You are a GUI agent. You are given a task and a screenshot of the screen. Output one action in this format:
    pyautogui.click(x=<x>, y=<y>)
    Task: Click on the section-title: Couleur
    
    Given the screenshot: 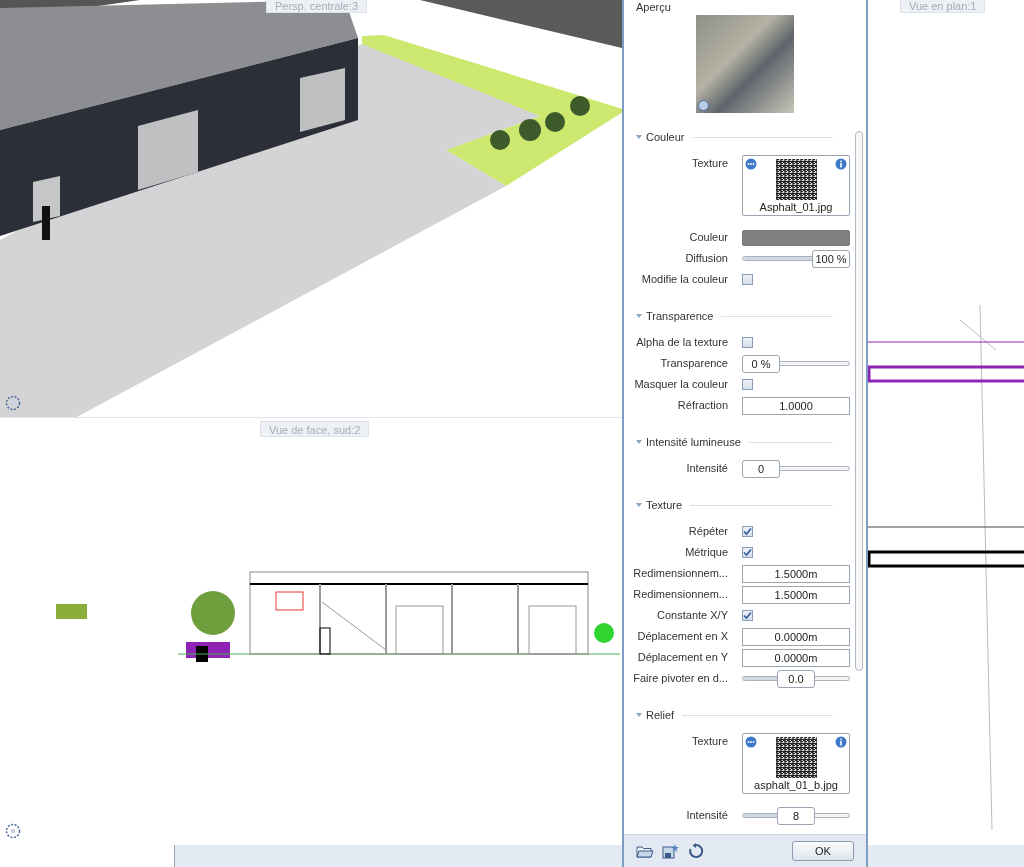 What is the action you would take?
    pyautogui.click(x=665, y=137)
    